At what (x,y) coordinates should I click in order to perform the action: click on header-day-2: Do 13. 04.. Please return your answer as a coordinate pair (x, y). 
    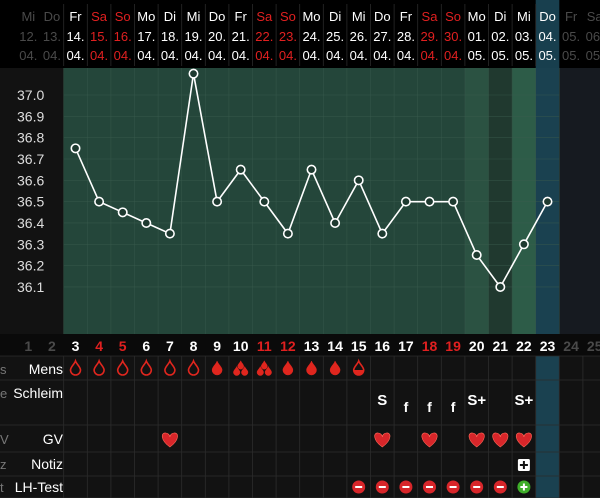
    Looking at the image, I should click on (52, 36).